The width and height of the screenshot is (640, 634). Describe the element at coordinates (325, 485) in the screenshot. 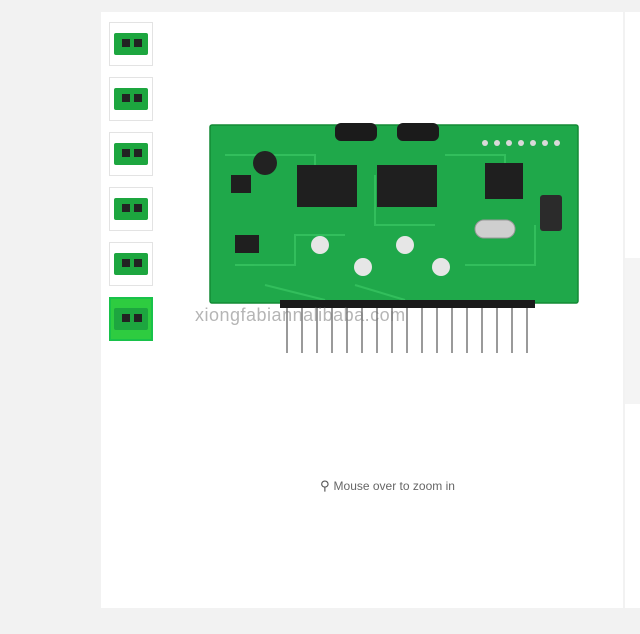

I see `search-icon: ⚲` at that location.